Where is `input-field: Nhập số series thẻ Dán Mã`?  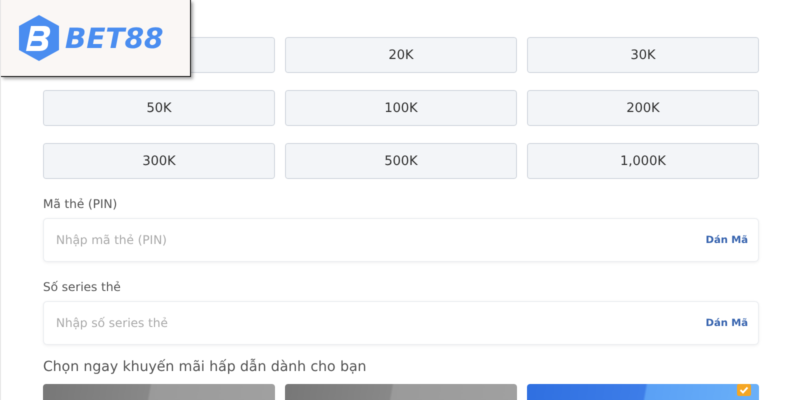
input-field: Nhập số series thẻ Dán Mã is located at coordinates (401, 323).